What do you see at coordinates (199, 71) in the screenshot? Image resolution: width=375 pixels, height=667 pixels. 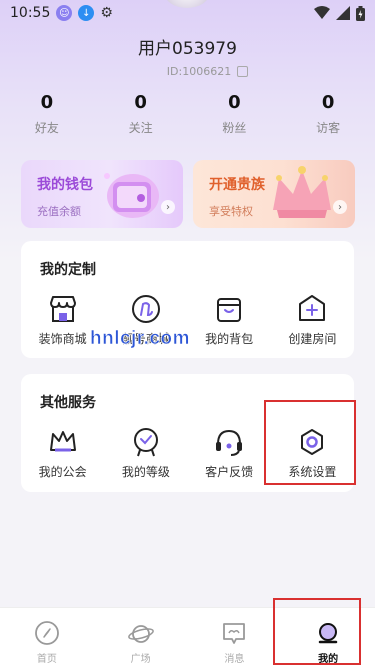 I see `user-id: ID:1006621` at bounding box center [199, 71].